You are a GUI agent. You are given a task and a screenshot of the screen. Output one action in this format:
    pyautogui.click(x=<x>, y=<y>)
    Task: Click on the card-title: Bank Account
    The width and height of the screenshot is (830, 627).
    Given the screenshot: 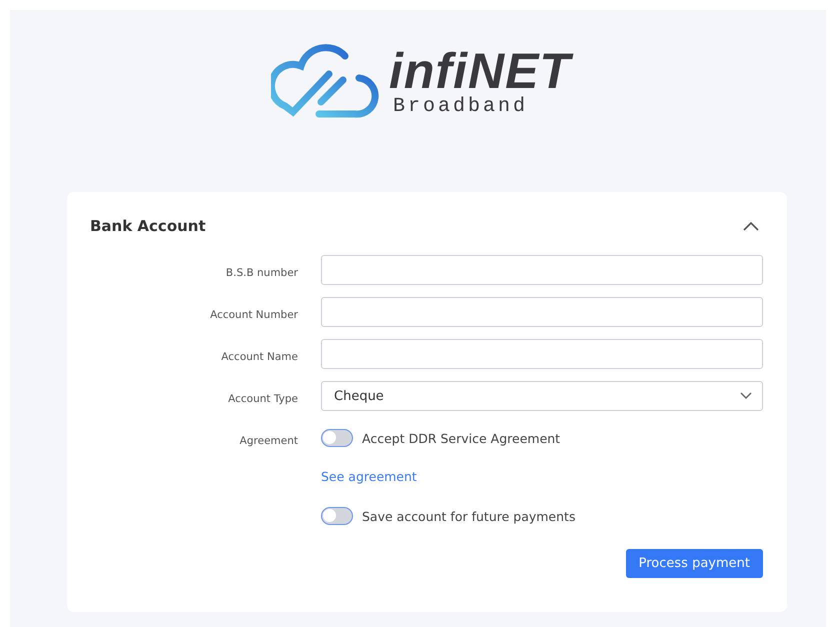 What is the action you would take?
    pyautogui.click(x=148, y=226)
    